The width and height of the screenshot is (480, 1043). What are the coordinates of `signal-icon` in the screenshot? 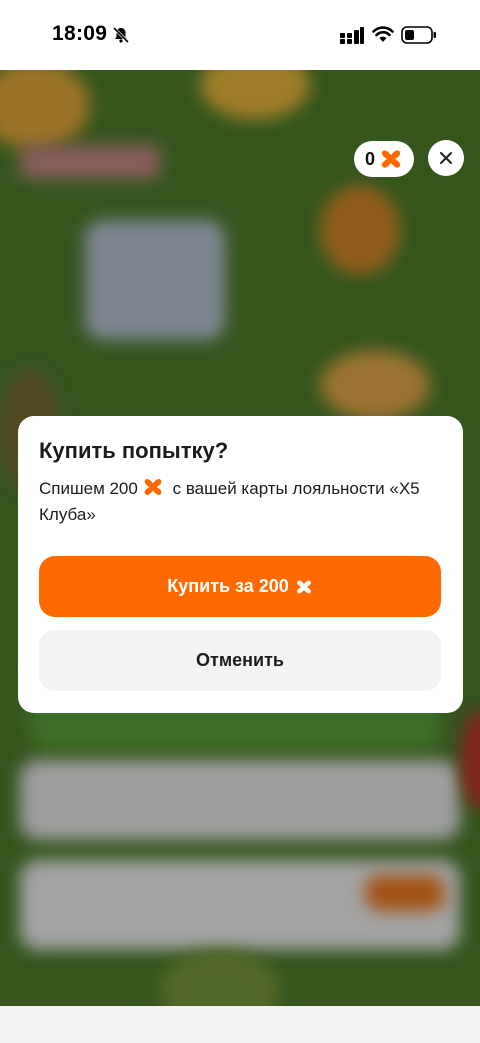 It's located at (352, 35).